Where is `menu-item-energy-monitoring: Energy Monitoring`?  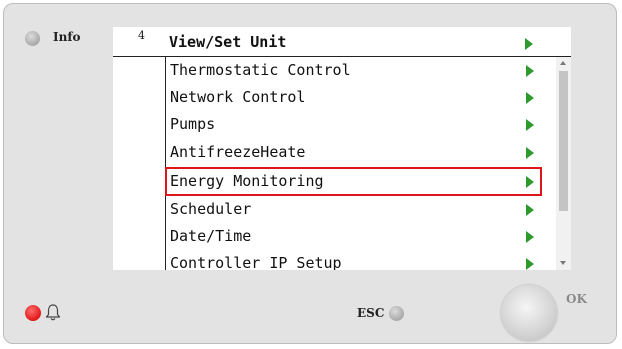 menu-item-energy-monitoring: Energy Monitoring is located at coordinates (353, 181).